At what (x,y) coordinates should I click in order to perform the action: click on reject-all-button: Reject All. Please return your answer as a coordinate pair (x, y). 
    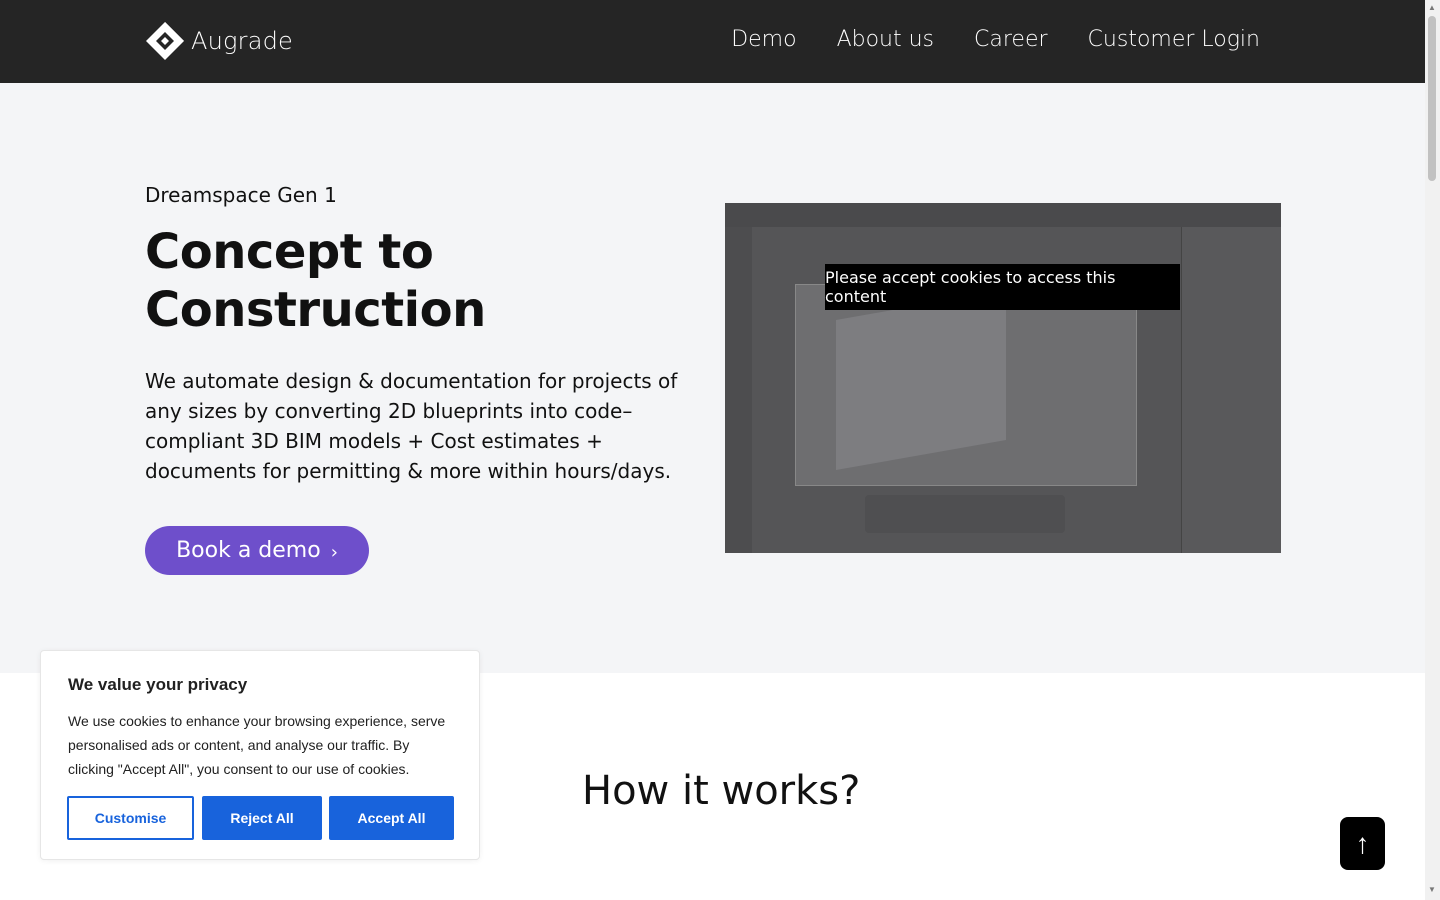
    Looking at the image, I should click on (262, 818).